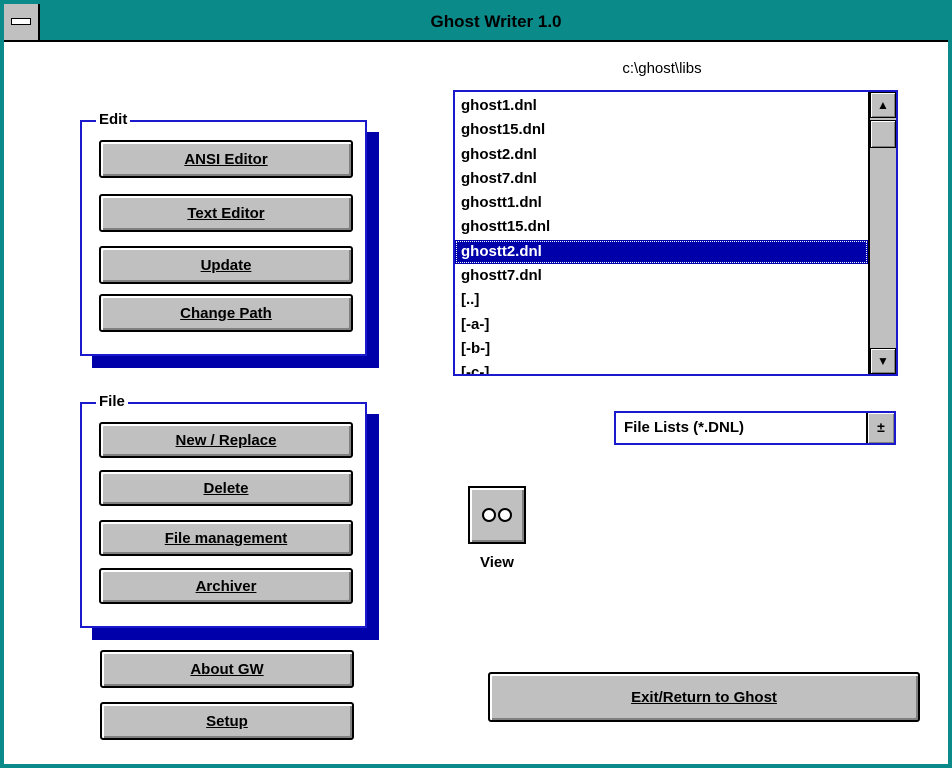  I want to click on dropdown-arrow-icon: ±, so click(880, 428).